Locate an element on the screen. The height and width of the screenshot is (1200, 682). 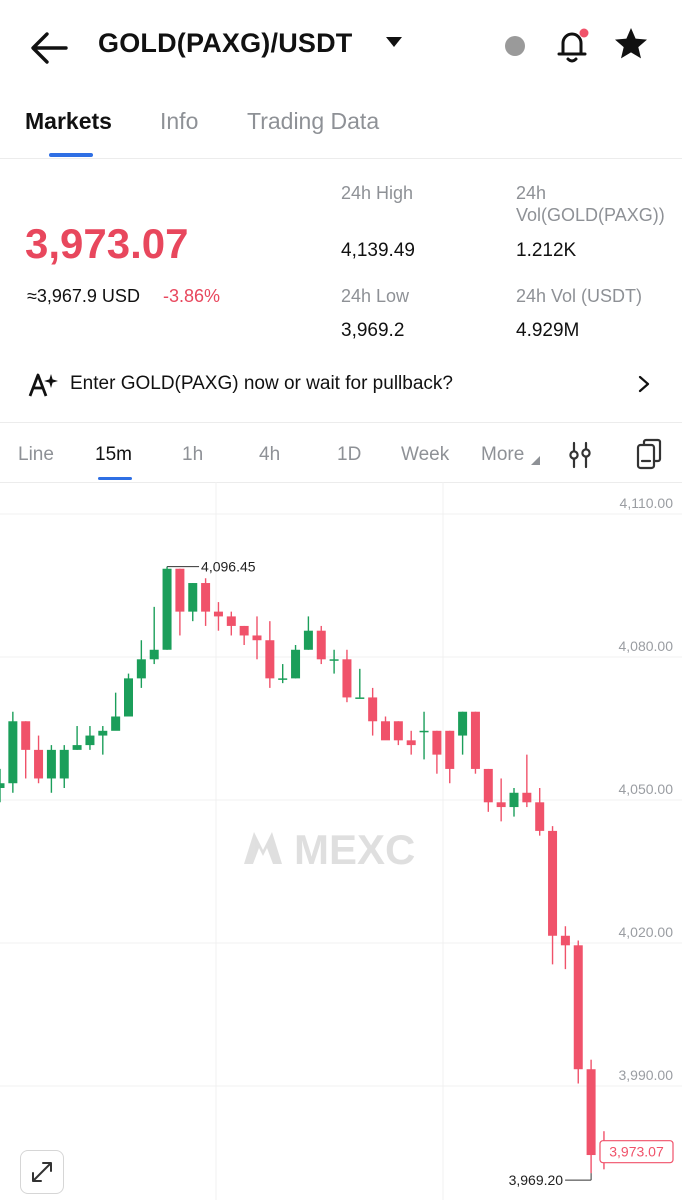
pair-title: GOLD(PAXG)/USDT is located at coordinates (225, 43).